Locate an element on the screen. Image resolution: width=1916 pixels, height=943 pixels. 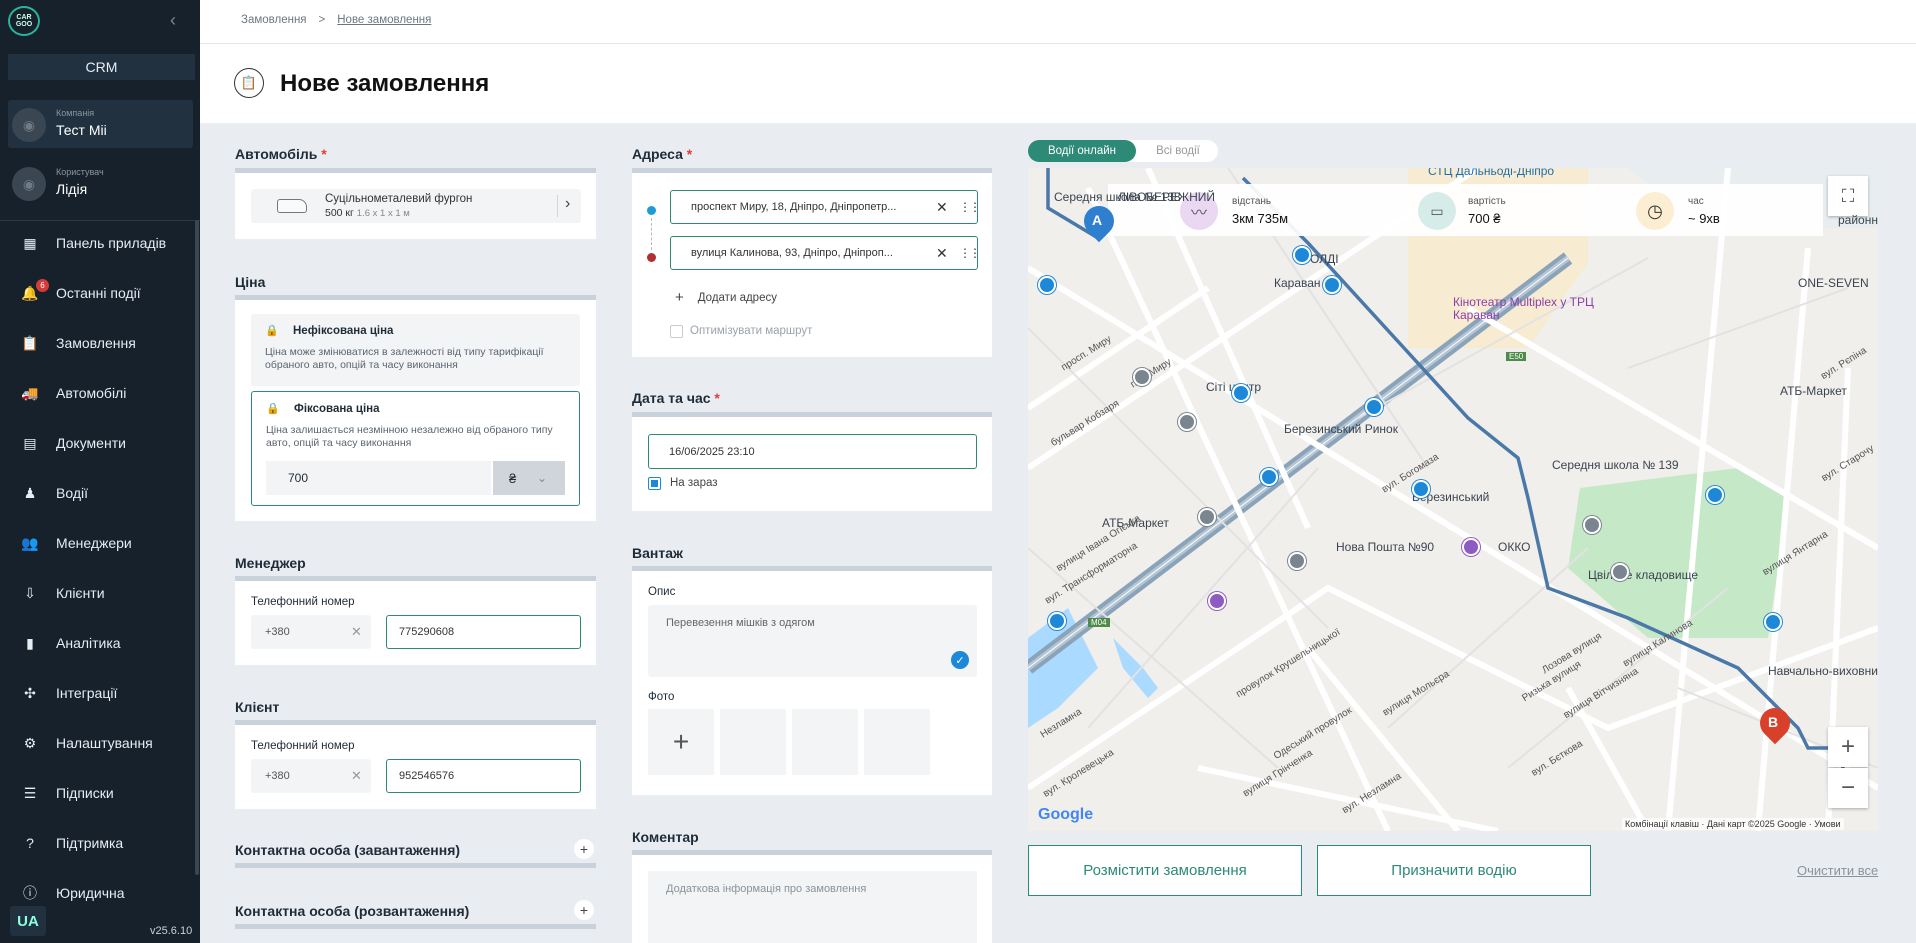
sidebar-item-driver: ♟ Водії is located at coordinates (98, 493).